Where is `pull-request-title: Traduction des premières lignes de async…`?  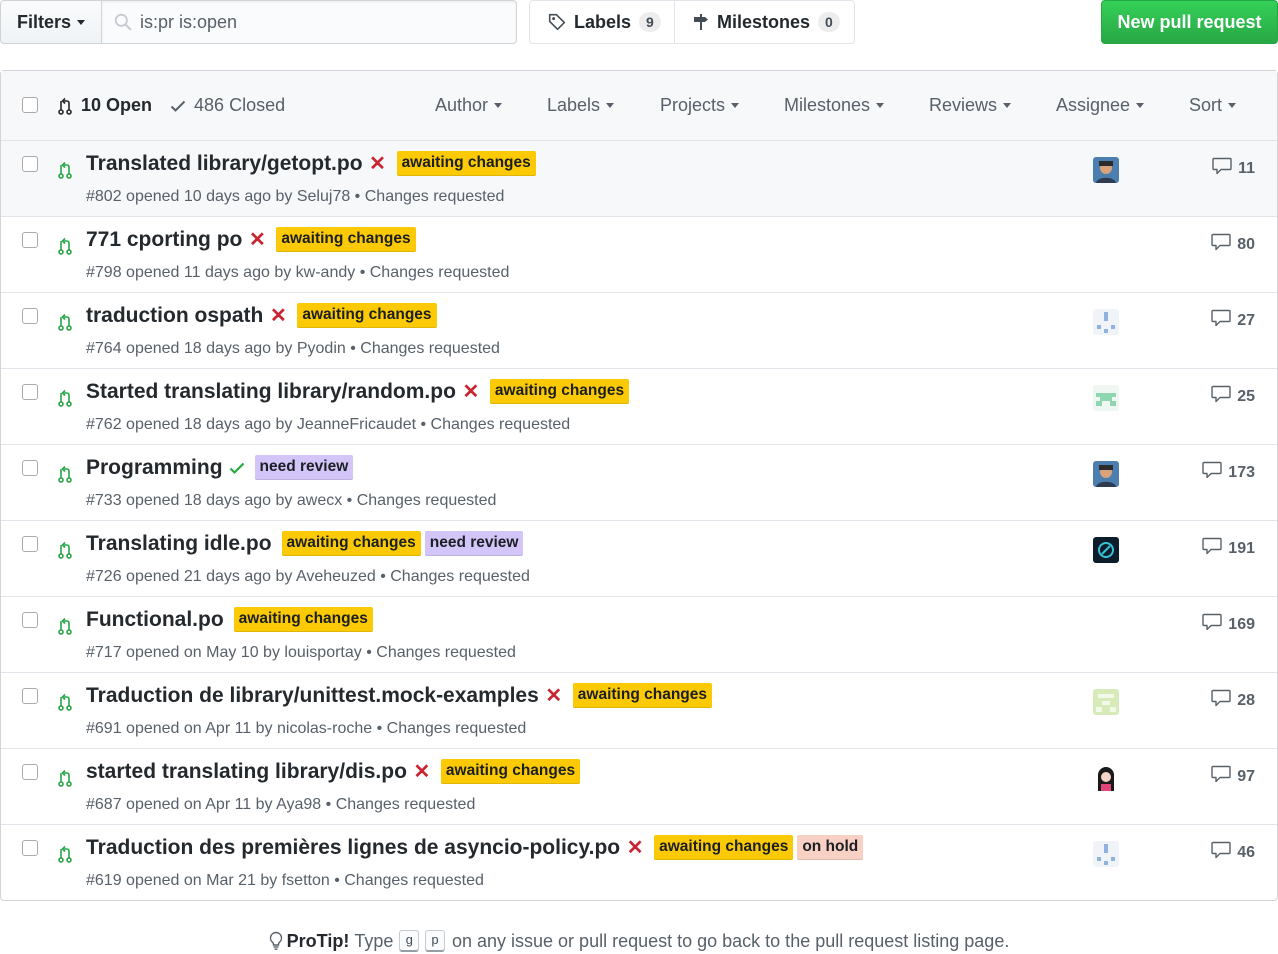
pull-request-title: Traduction des premières lignes de async… is located at coordinates (353, 848).